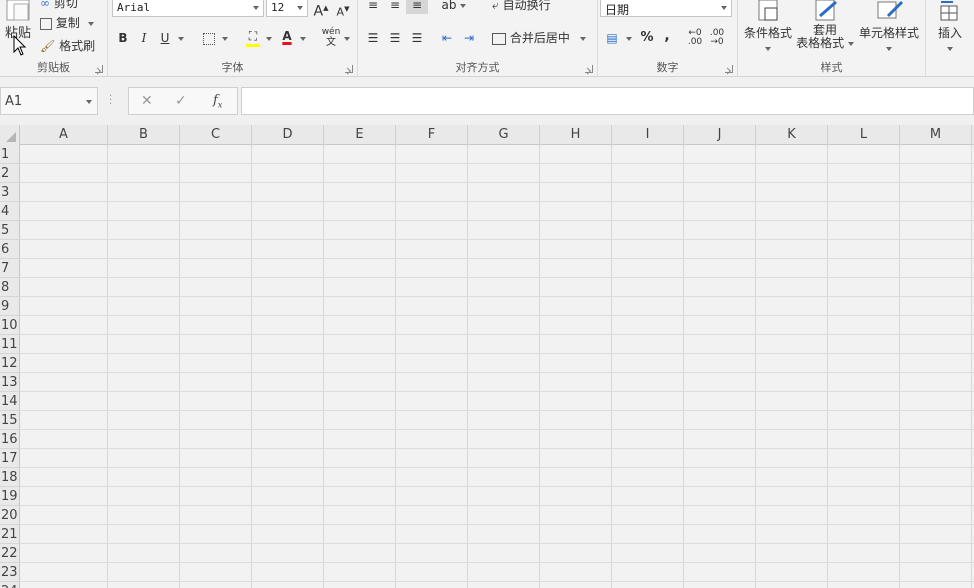 This screenshot has width=974, height=588. Describe the element at coordinates (181, 101) in the screenshot. I see `enter-icon: ✓` at that location.